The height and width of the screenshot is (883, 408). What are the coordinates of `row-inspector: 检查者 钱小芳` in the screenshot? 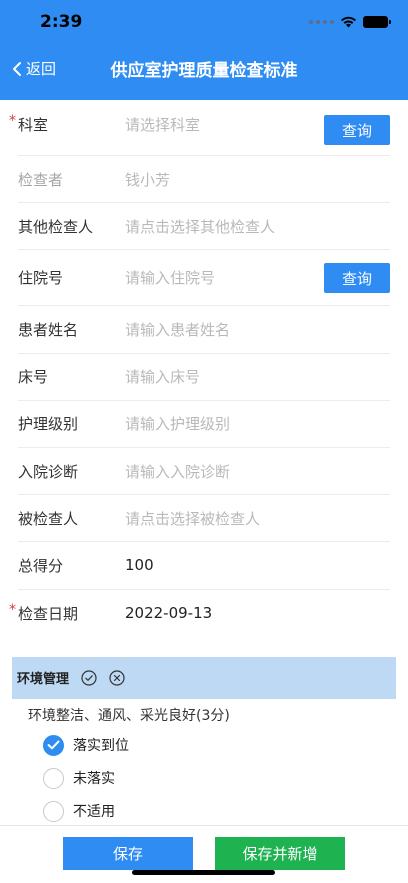 It's located at (204, 180).